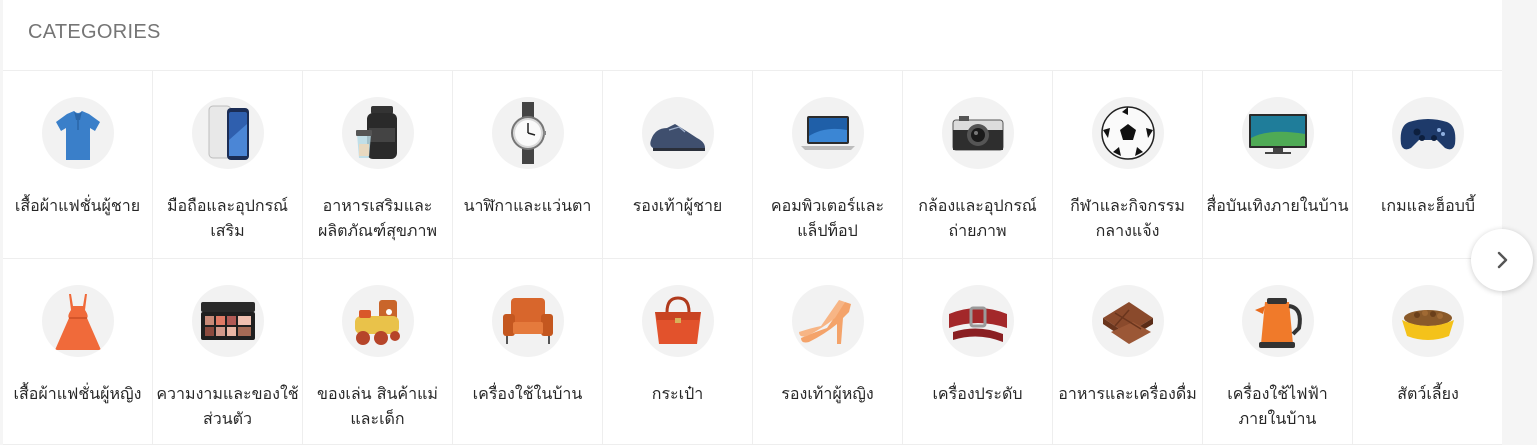  What do you see at coordinates (77, 321) in the screenshot?
I see `women-dress-icon` at bounding box center [77, 321].